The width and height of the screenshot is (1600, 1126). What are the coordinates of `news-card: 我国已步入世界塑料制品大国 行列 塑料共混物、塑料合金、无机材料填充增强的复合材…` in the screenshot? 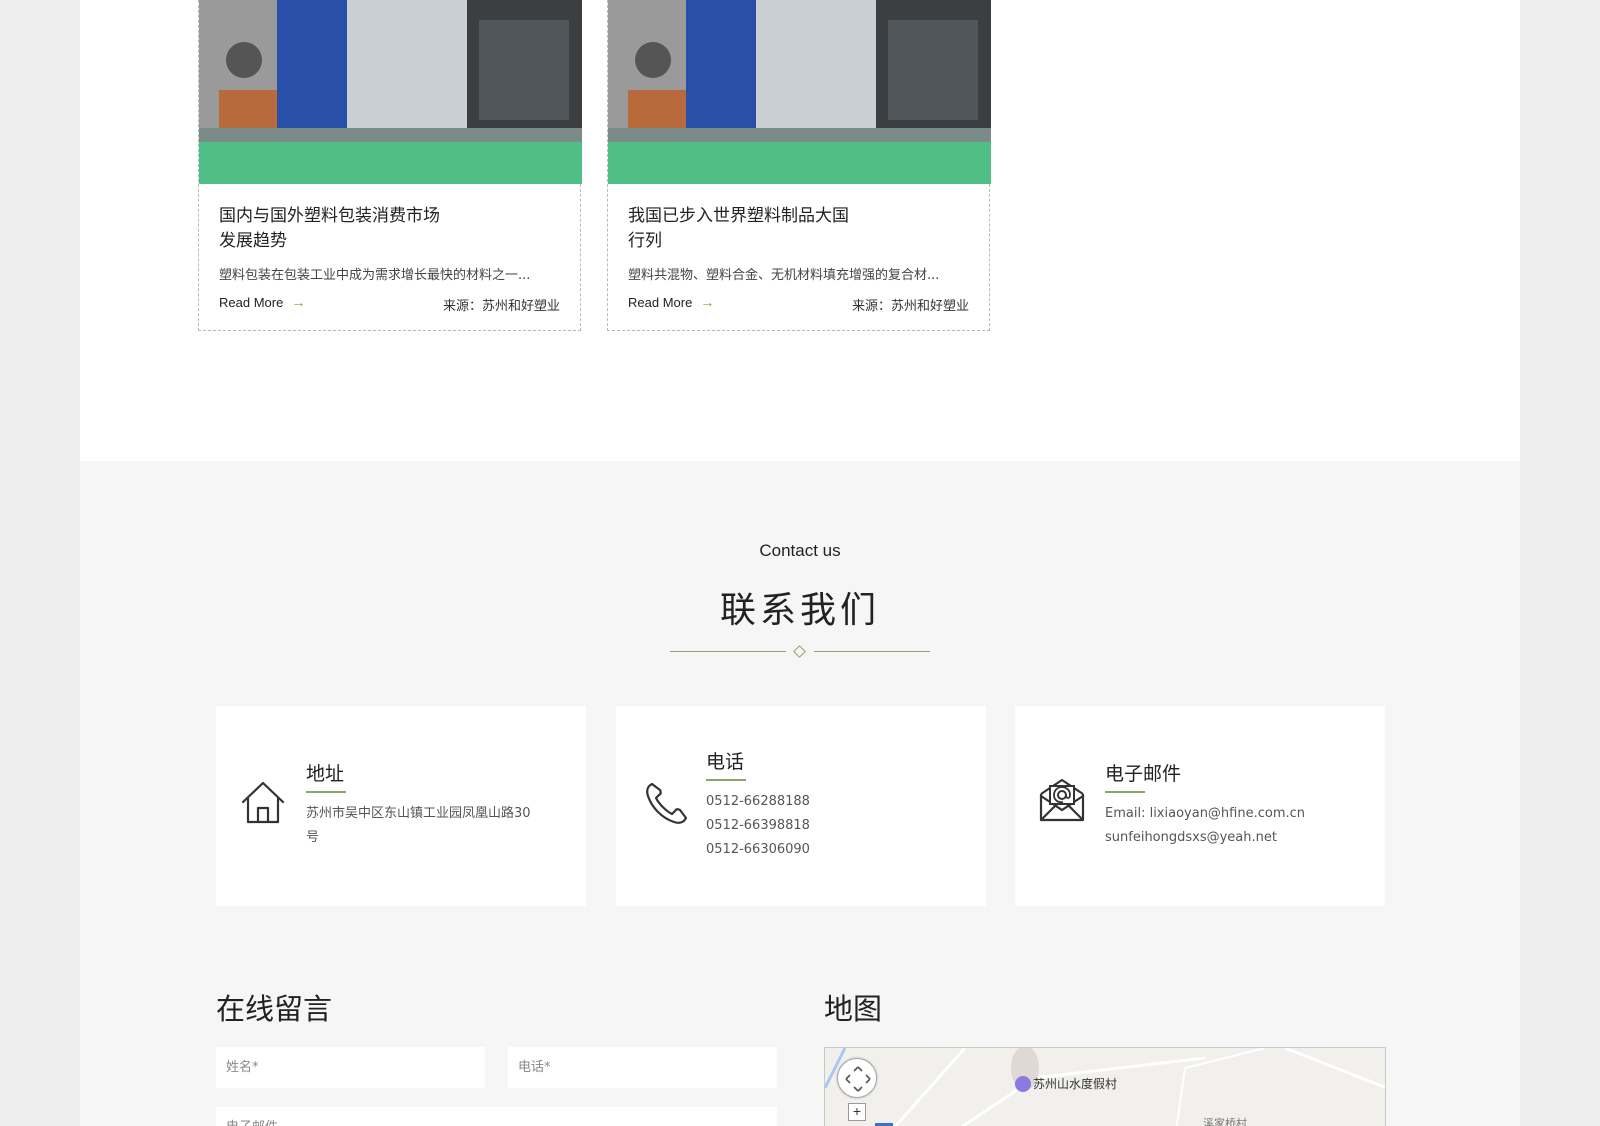 It's located at (799, 165).